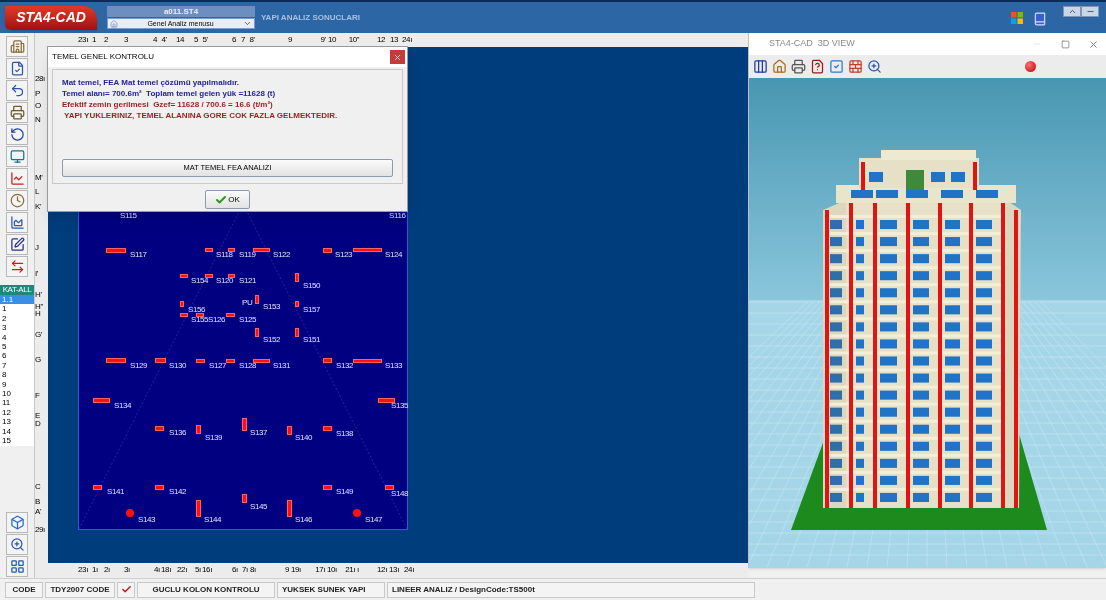 This screenshot has height=600, width=1106. What do you see at coordinates (272, 340) in the screenshot?
I see `column-label: S152` at bounding box center [272, 340].